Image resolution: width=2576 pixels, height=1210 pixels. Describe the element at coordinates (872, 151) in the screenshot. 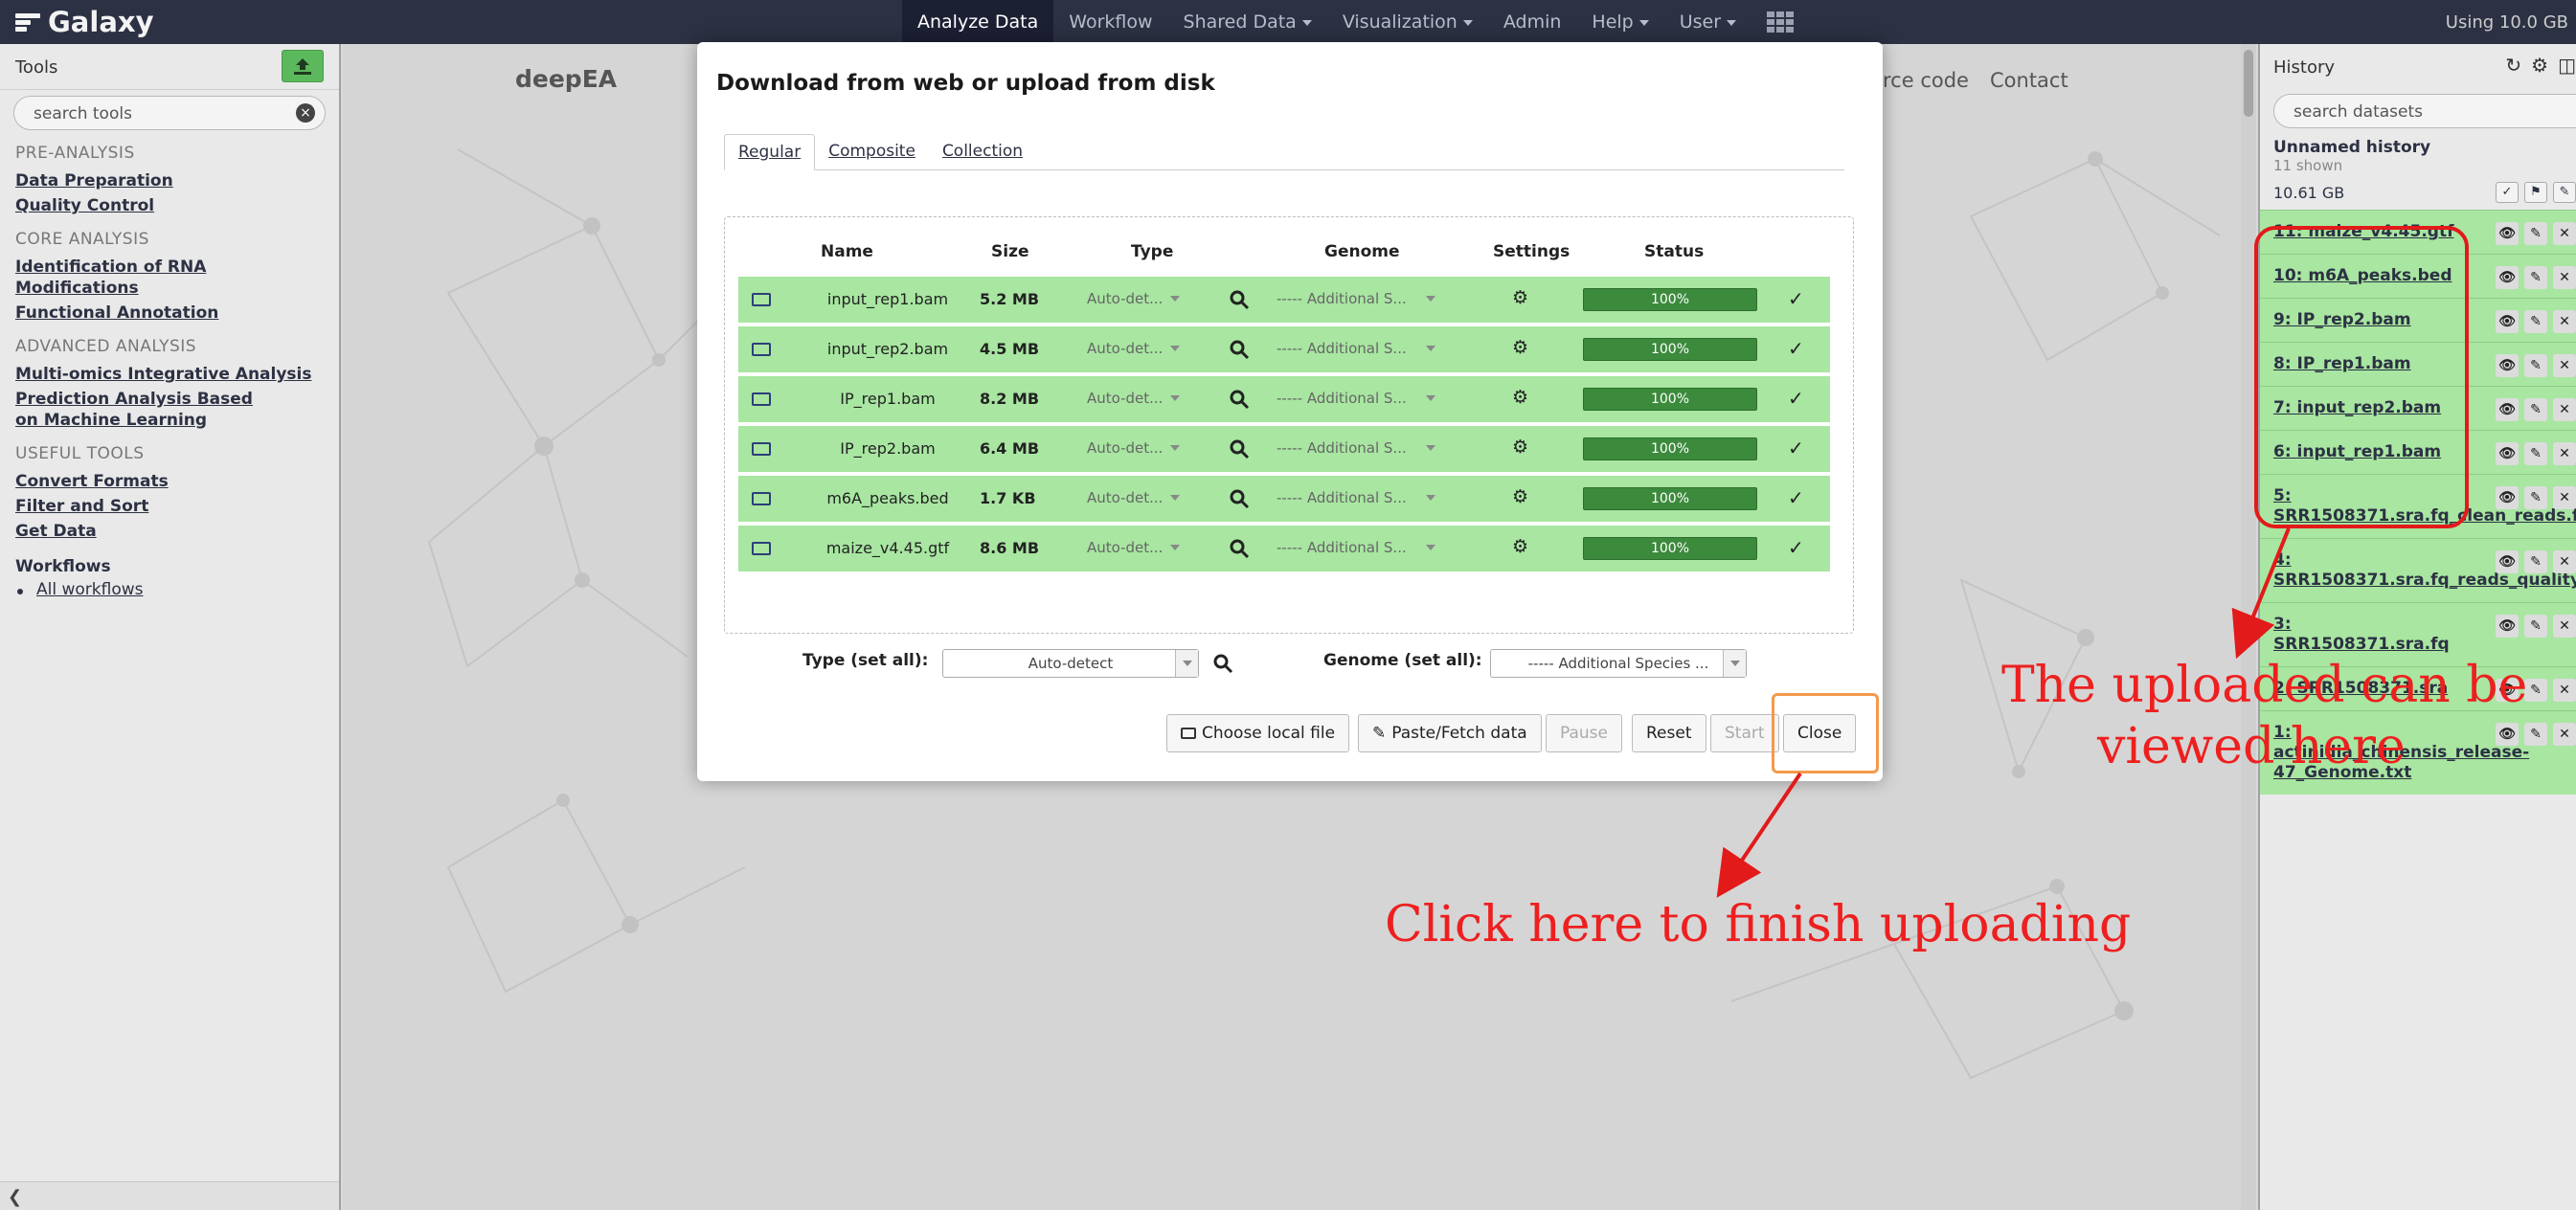

I see `tab-composite: Composite` at that location.